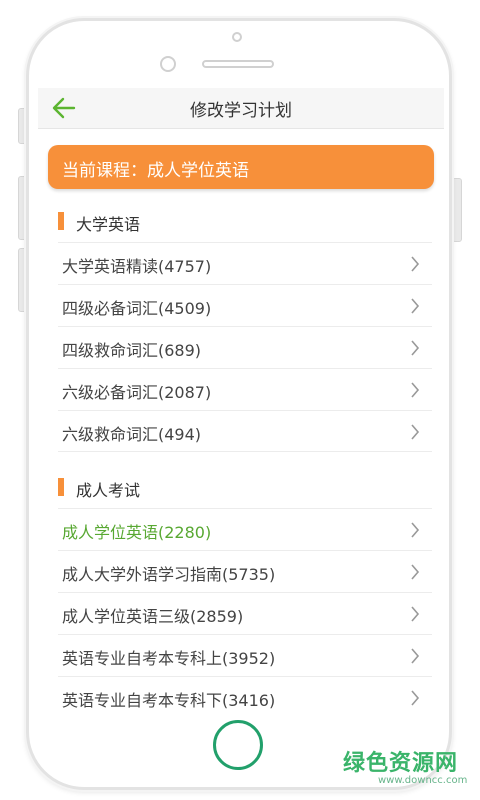 The image size is (480, 800). What do you see at coordinates (108, 224) in the screenshot?
I see `section-title: 大学英语` at bounding box center [108, 224].